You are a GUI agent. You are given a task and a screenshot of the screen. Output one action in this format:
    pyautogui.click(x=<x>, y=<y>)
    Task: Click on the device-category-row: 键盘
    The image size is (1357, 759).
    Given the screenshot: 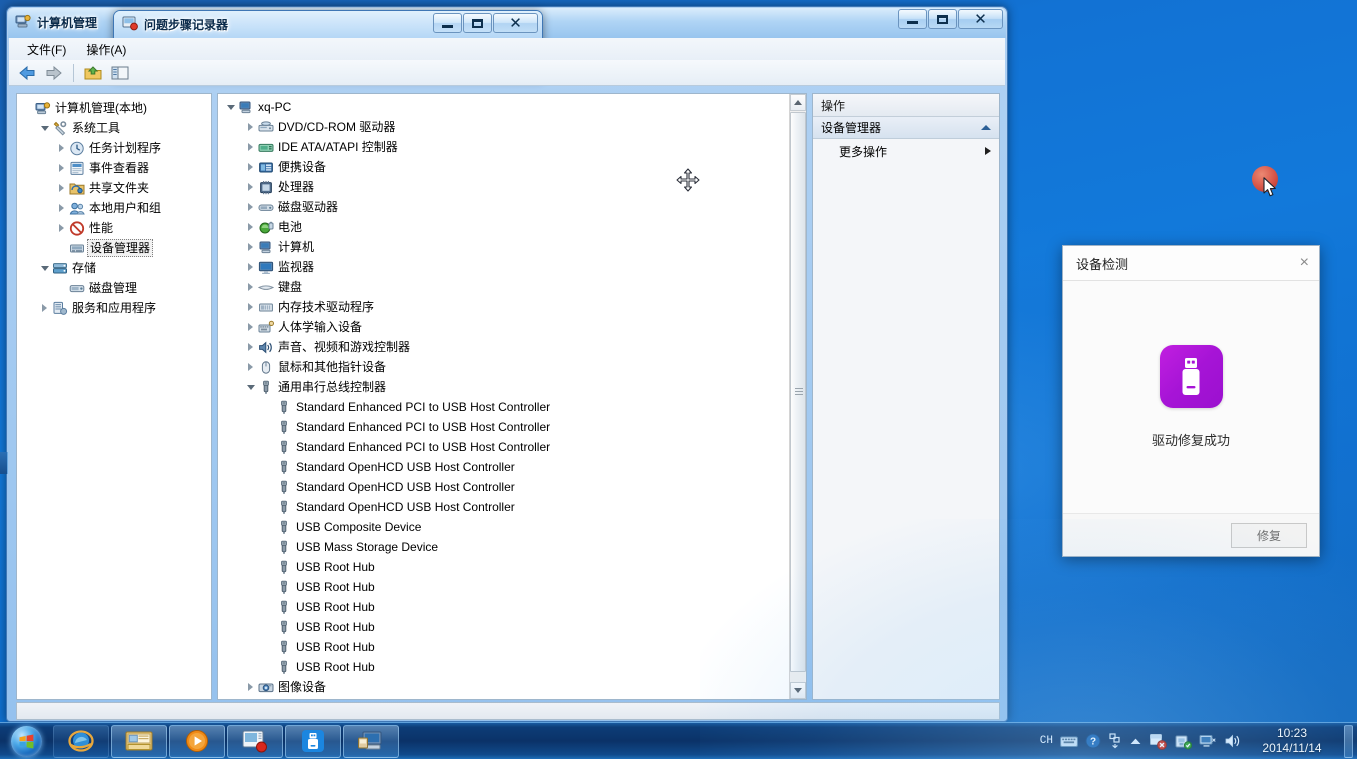 What is the action you would take?
    pyautogui.click(x=512, y=287)
    